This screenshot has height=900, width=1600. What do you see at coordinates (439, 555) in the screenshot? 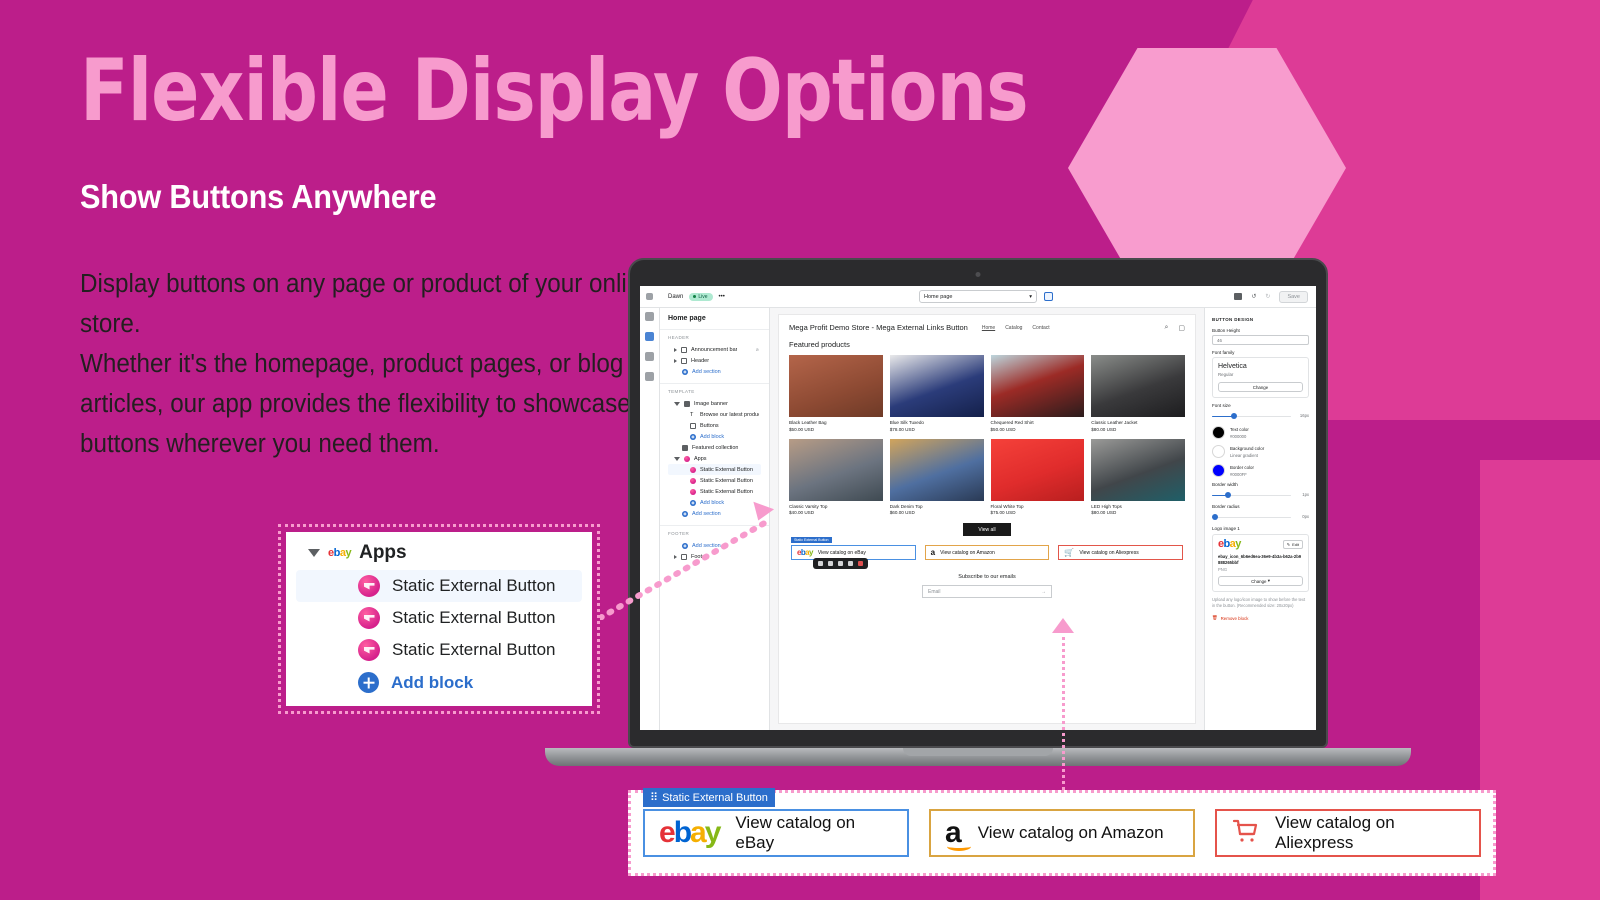
I see `apps-group-header: ebay Apps` at bounding box center [439, 555].